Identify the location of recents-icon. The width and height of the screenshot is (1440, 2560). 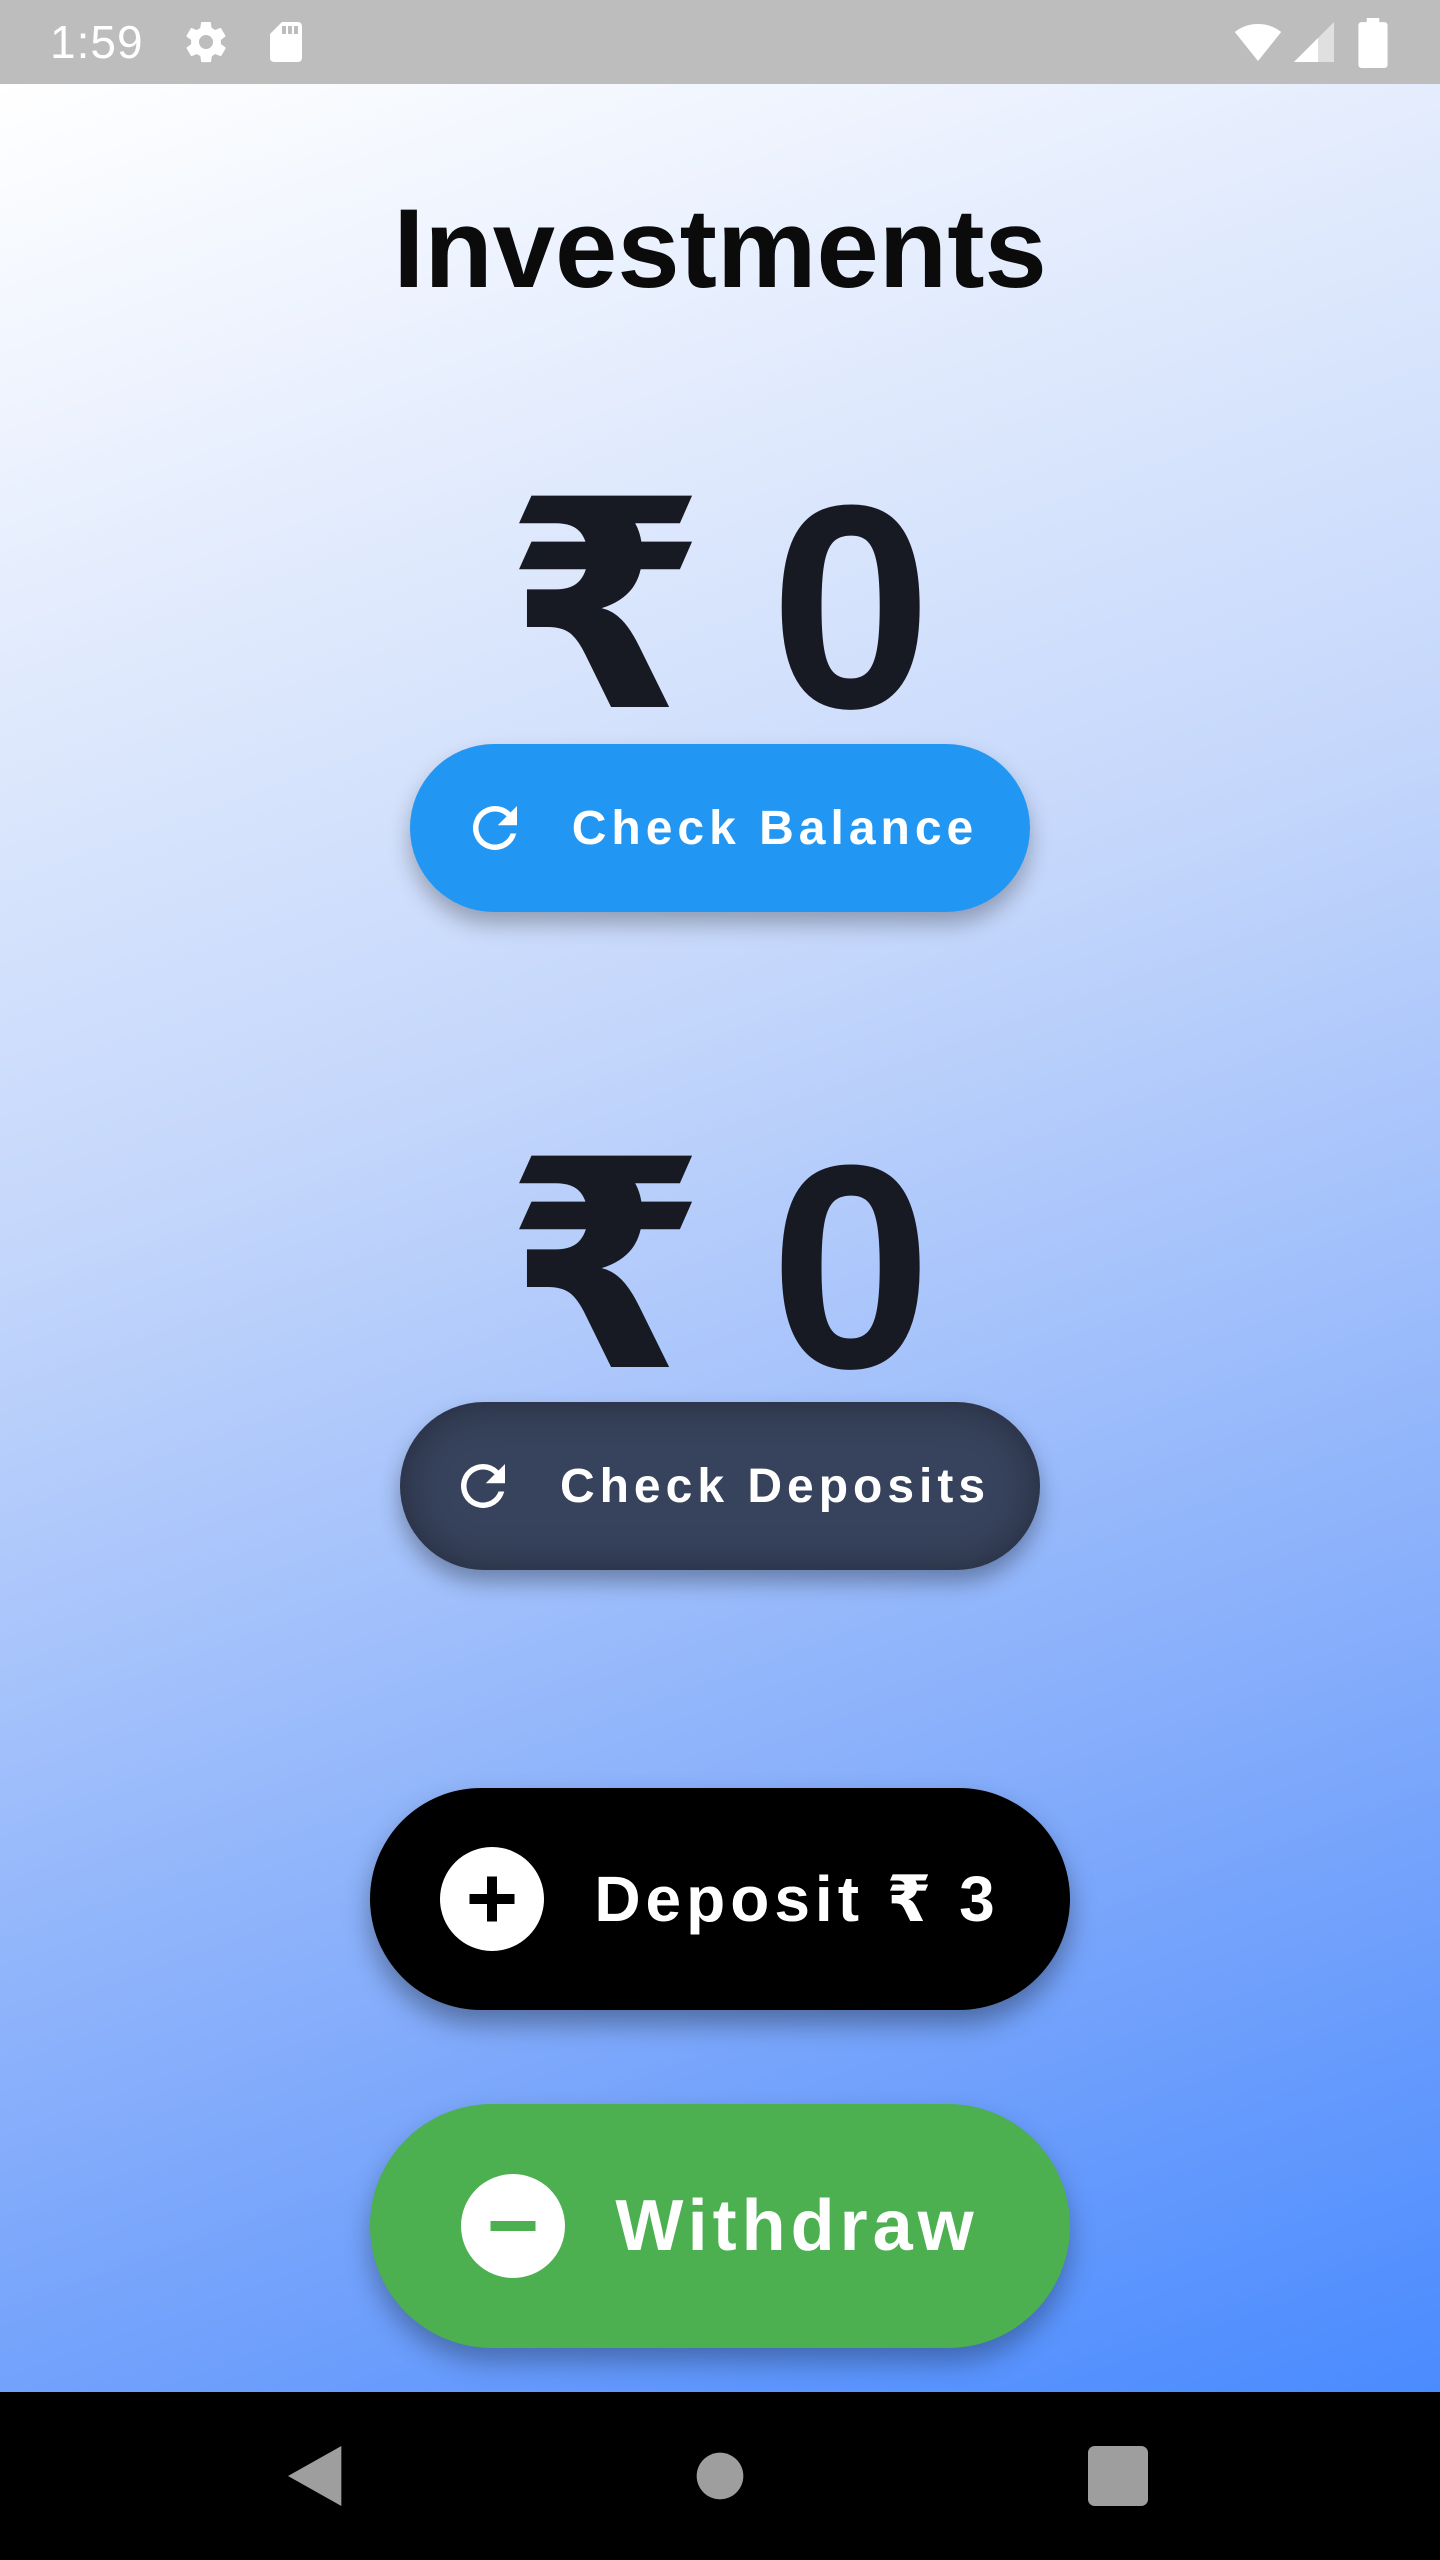
(1118, 2476).